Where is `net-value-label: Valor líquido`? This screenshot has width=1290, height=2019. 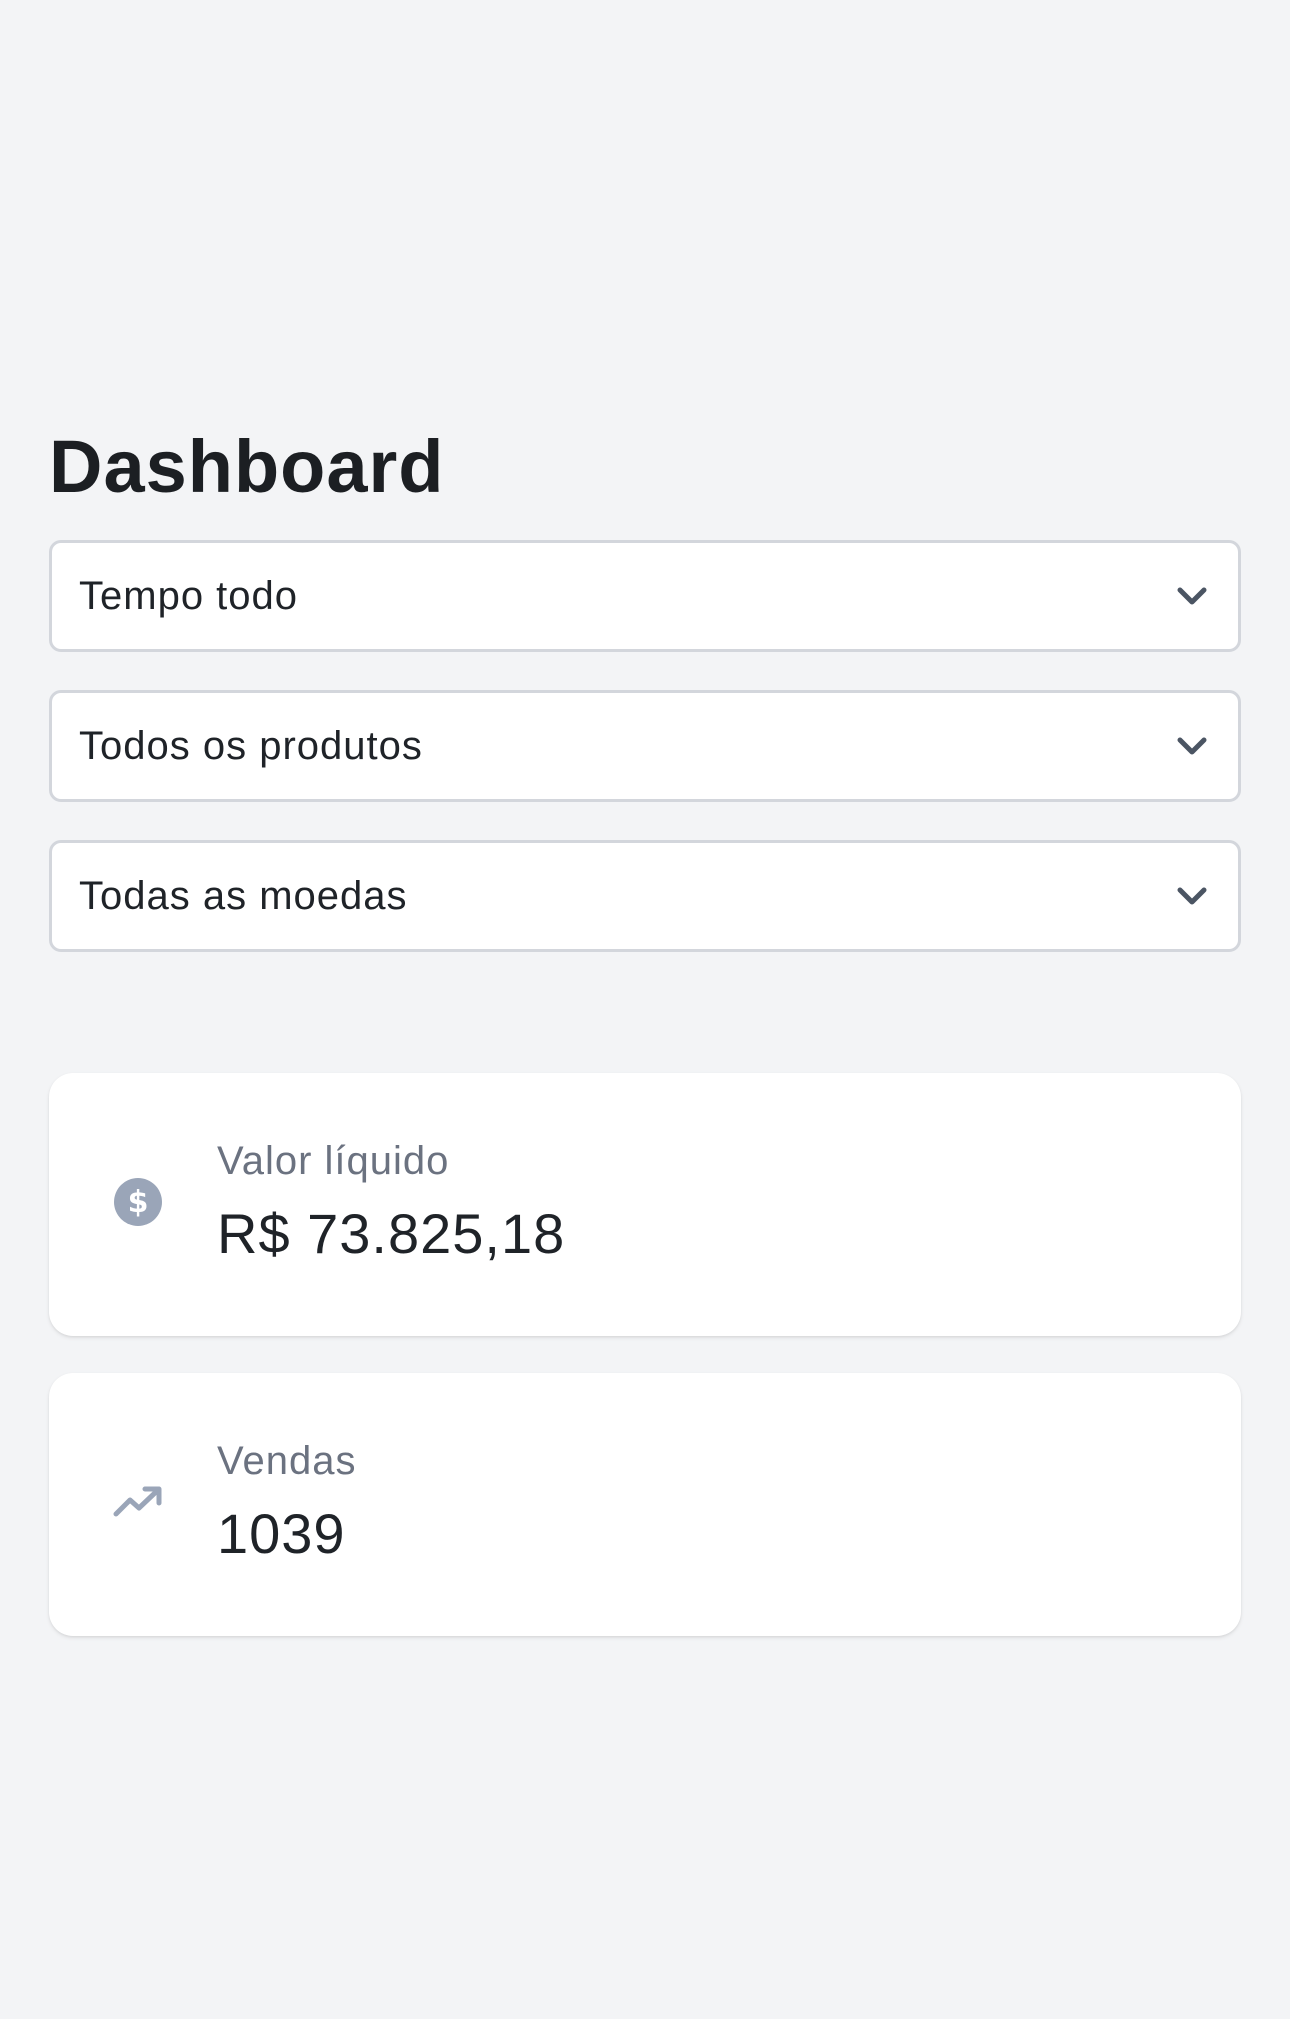
net-value-label: Valor líquido is located at coordinates (333, 1161).